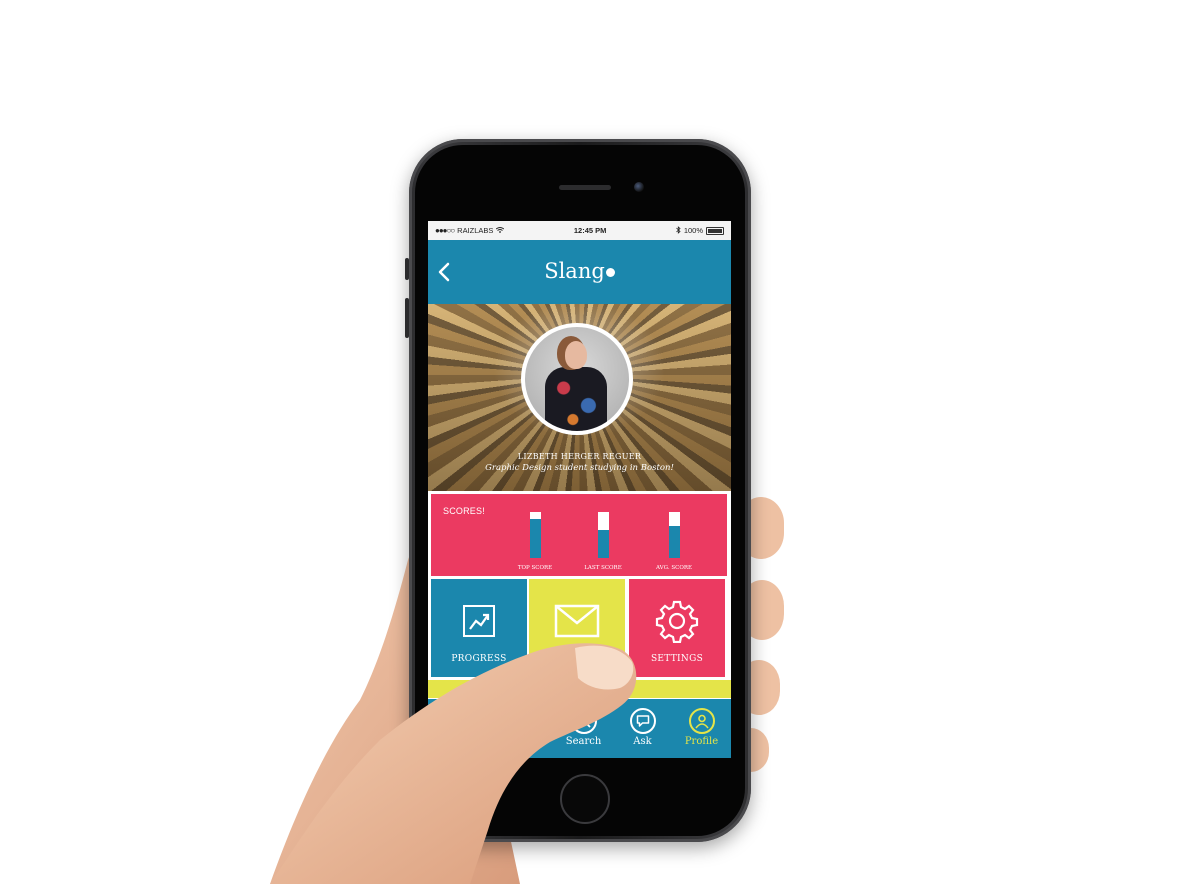 The height and width of the screenshot is (884, 1178). Describe the element at coordinates (479, 659) in the screenshot. I see `progress-label: PROGRESS` at that location.